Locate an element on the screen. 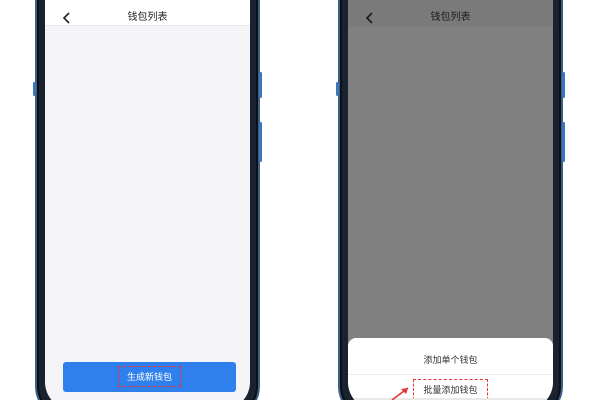  generate-wallet-button: 生成新钱包 is located at coordinates (149, 377).